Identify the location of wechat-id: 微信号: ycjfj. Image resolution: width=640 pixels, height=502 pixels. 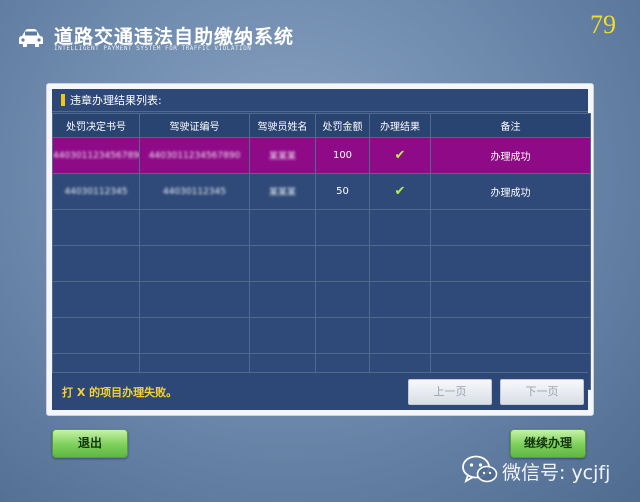
(556, 473).